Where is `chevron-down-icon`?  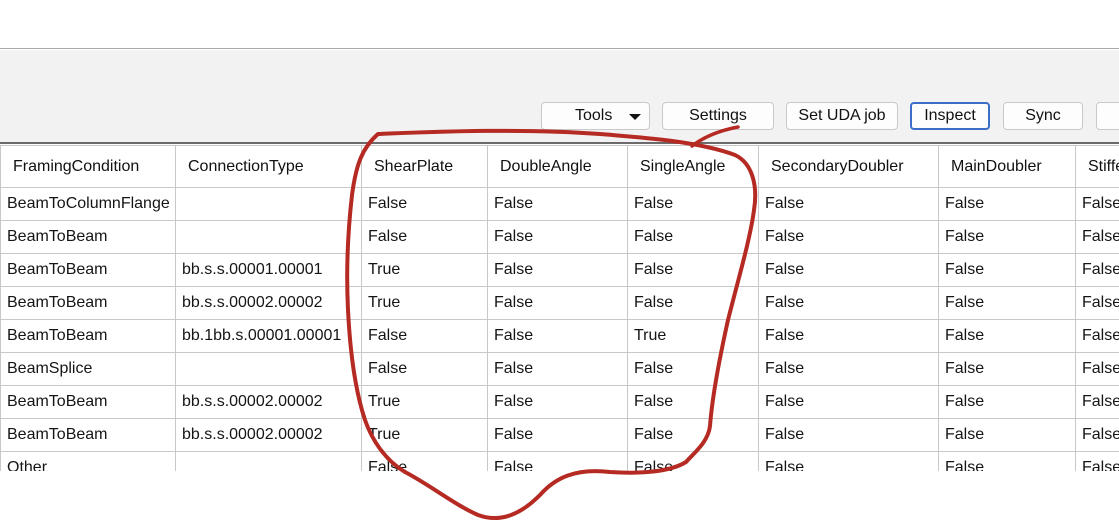 chevron-down-icon is located at coordinates (635, 117).